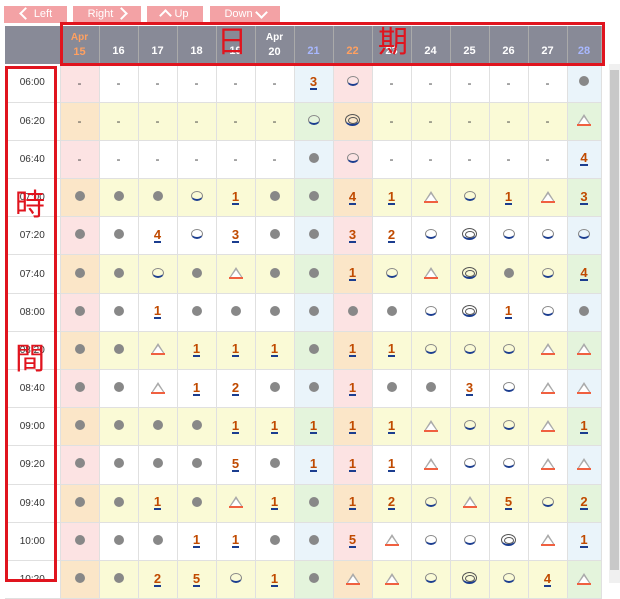 The width and height of the screenshot is (620, 599). Describe the element at coordinates (245, 14) in the screenshot. I see `down-button: Down` at that location.